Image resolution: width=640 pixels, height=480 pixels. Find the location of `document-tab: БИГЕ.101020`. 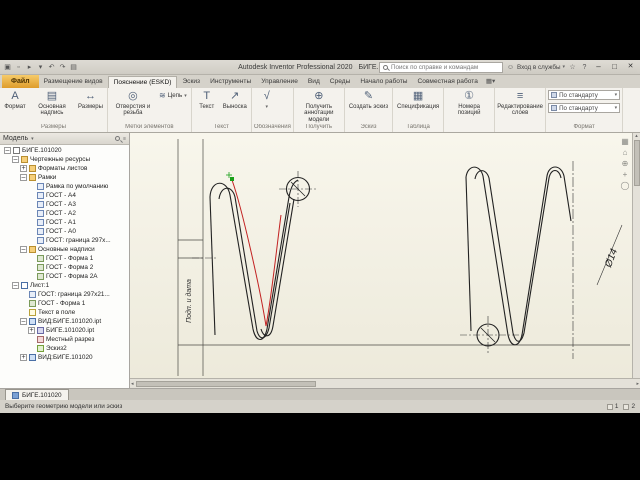

document-tab: БИГЕ.101020 is located at coordinates (37, 394).